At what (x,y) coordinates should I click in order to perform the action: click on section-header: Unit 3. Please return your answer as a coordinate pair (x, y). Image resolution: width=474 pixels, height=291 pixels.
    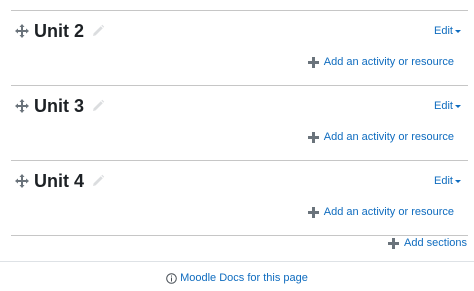
    Looking at the image, I should click on (58, 106).